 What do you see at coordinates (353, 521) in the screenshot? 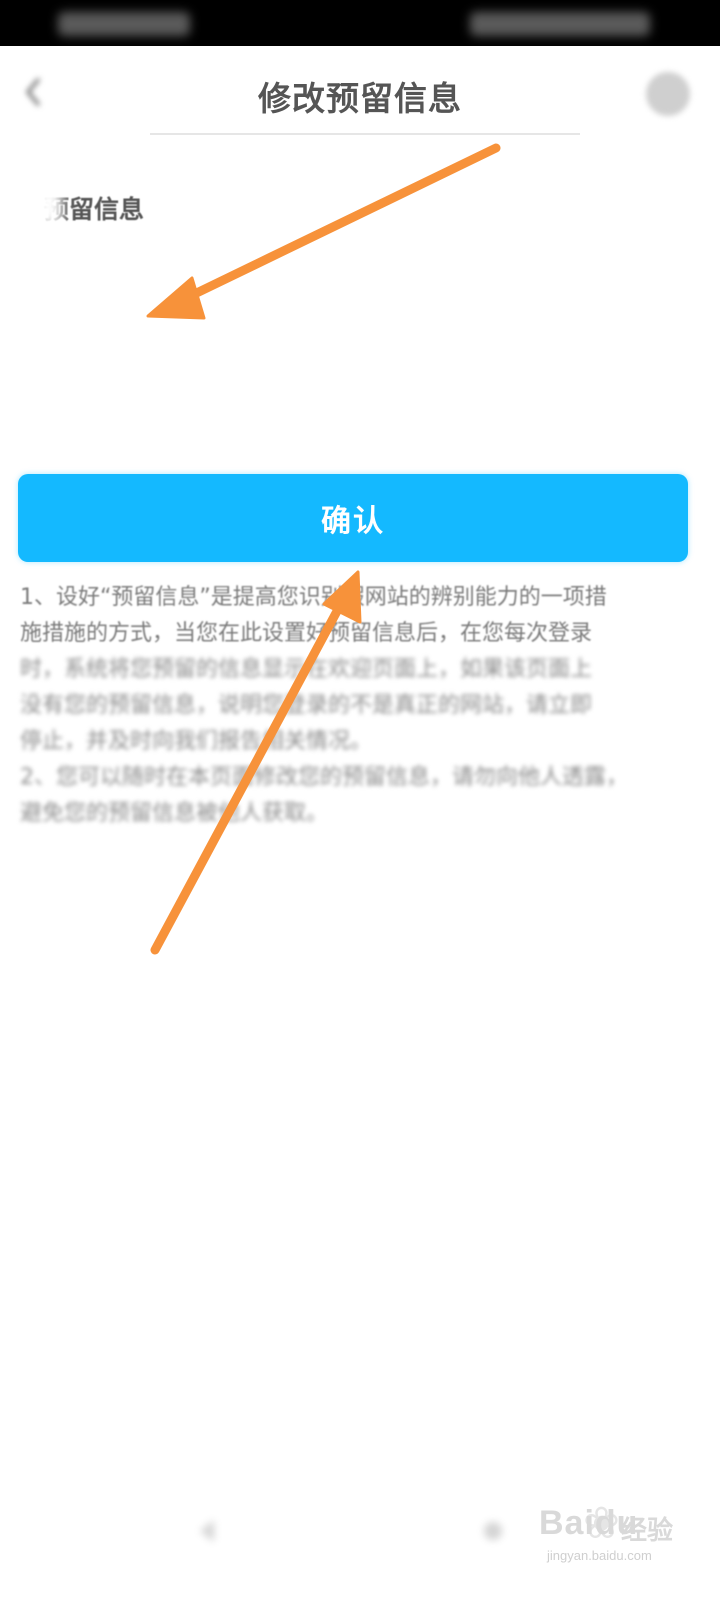
I see `confirm-button-label: 确认` at bounding box center [353, 521].